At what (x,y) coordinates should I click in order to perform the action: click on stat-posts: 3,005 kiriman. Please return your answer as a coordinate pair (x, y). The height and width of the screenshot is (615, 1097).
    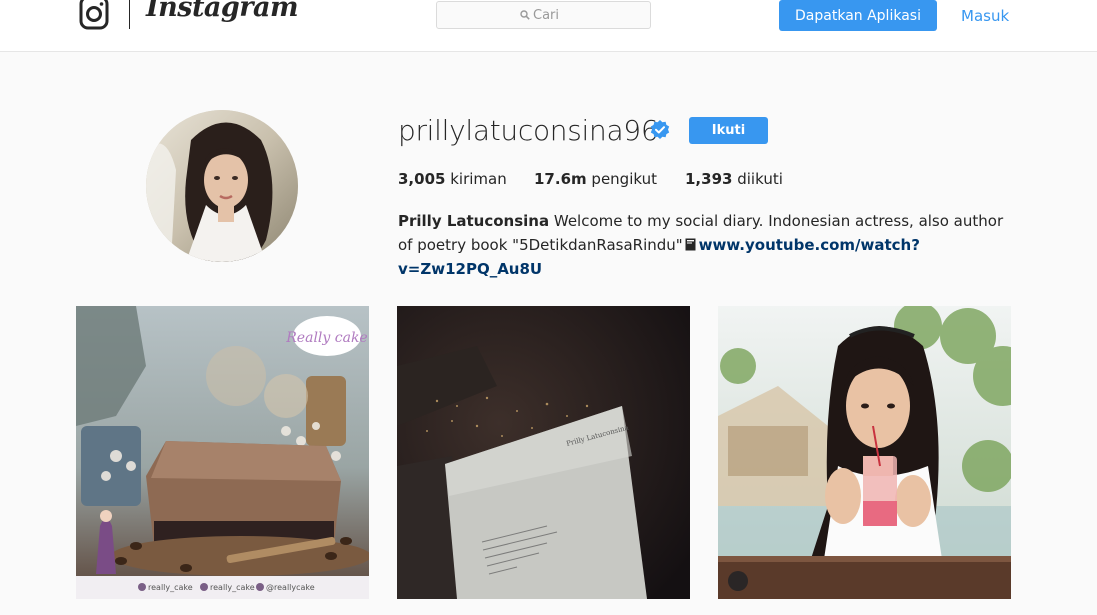
    Looking at the image, I should click on (452, 179).